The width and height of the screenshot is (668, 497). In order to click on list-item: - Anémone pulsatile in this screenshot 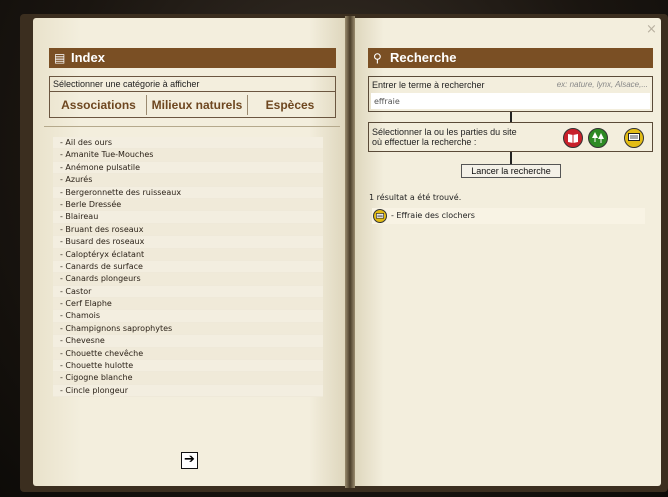, I will do `click(188, 168)`.